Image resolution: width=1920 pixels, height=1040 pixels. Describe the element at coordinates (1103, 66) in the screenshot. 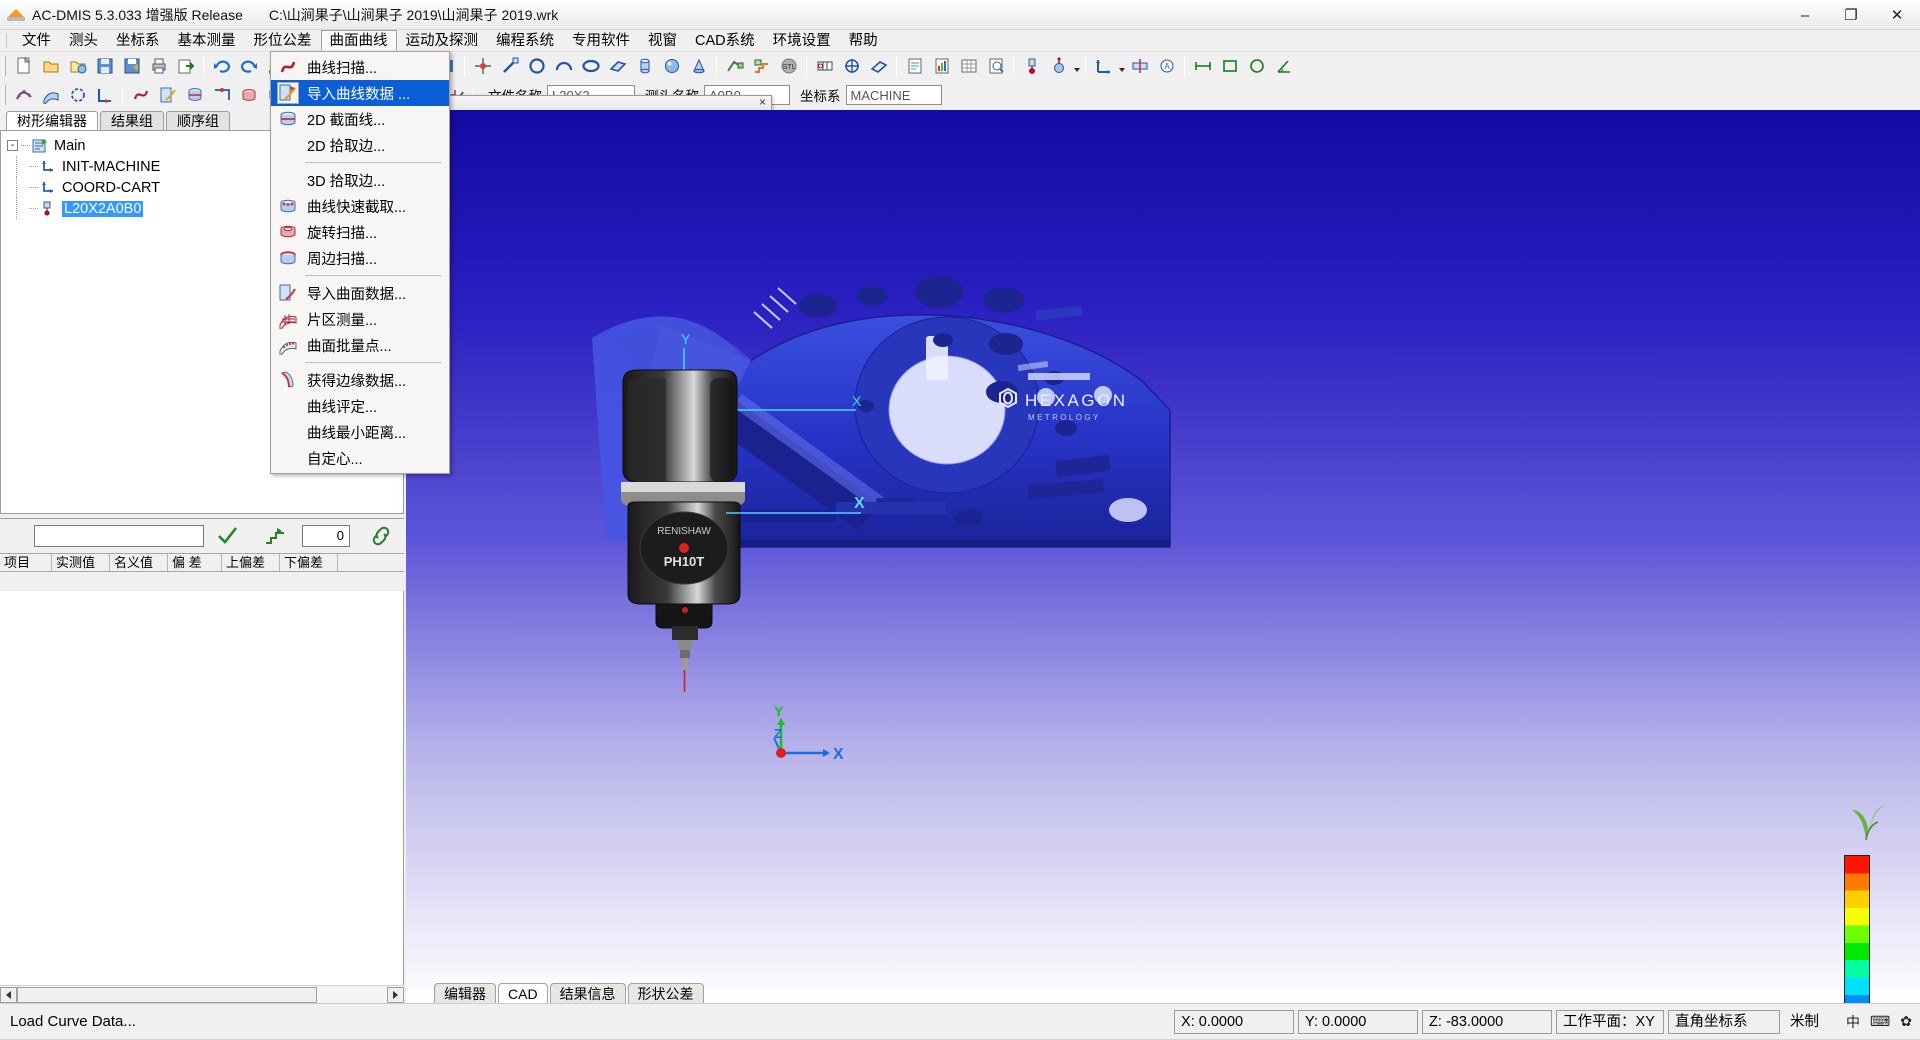

I see `coordsys-icon` at that location.